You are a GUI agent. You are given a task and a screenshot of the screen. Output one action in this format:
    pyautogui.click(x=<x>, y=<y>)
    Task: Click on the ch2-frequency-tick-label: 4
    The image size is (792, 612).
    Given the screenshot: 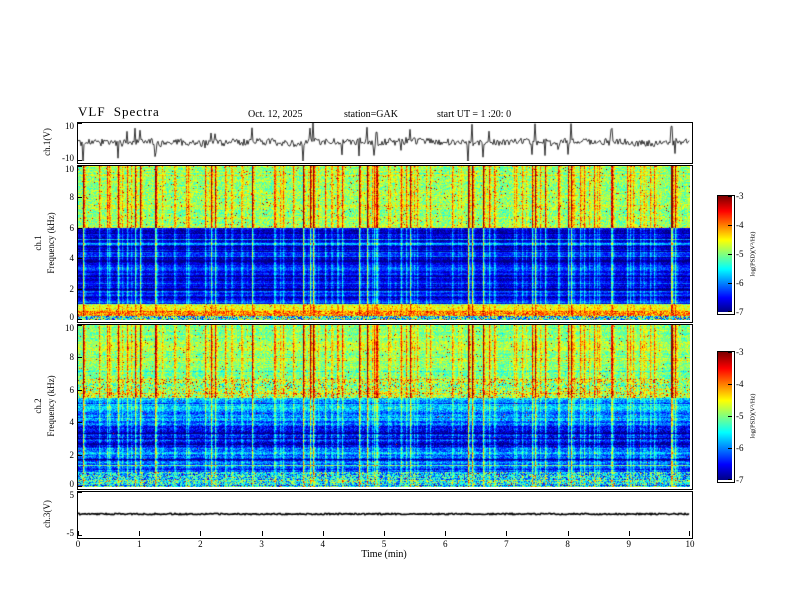 What is the action you would take?
    pyautogui.click(x=72, y=422)
    